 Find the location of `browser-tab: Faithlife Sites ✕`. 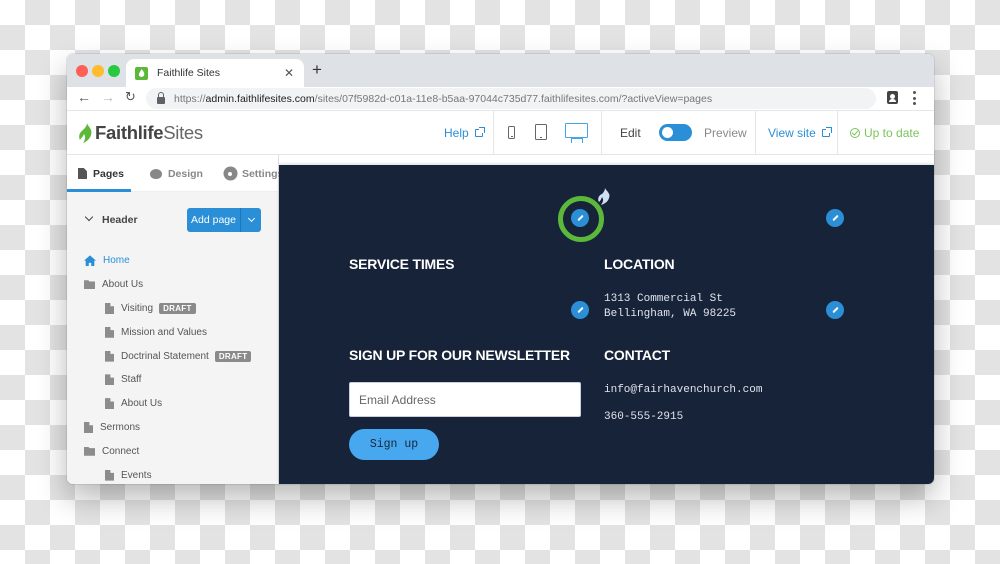

browser-tab: Faithlife Sites ✕ is located at coordinates (215, 73).